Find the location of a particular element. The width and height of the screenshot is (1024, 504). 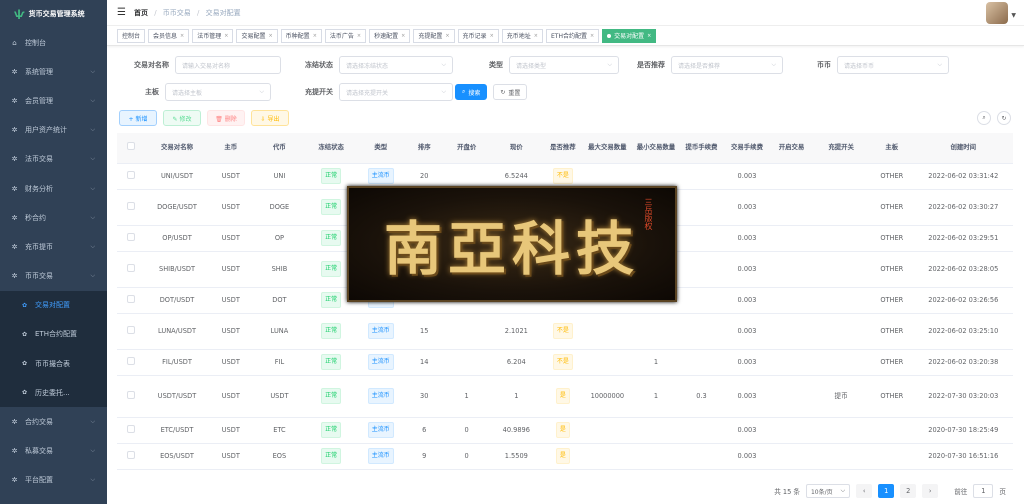

sidebar-item-after-1: ✲ 私募交易 ⌵ is located at coordinates (53, 451).